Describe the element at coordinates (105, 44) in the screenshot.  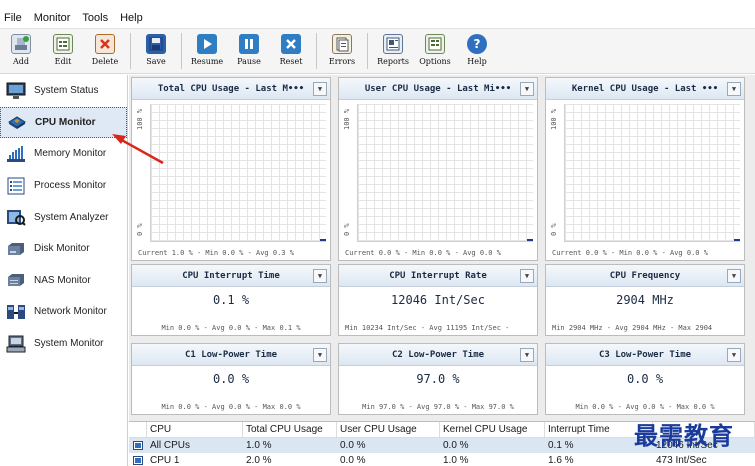
I see `delete-icon` at that location.